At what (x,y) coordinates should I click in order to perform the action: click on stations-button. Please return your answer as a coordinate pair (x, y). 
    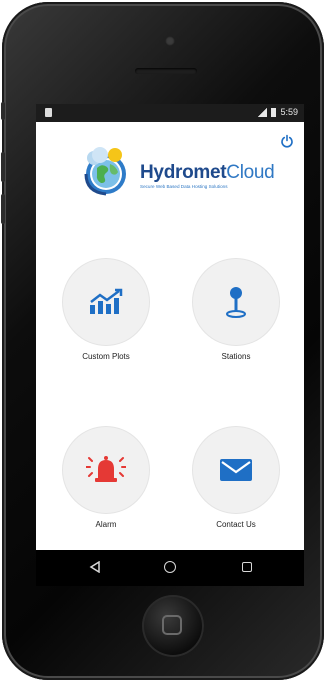
    Looking at the image, I should click on (236, 302).